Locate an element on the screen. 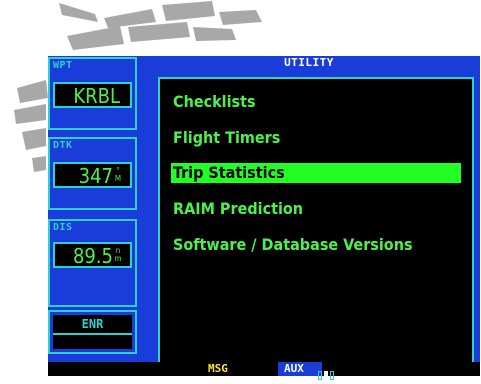 The width and height of the screenshot is (481, 384). waypoint-value-box: KRBL is located at coordinates (92, 95).